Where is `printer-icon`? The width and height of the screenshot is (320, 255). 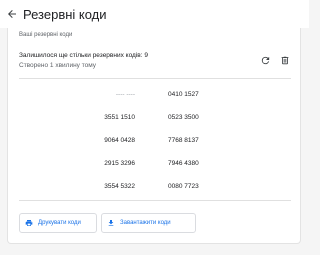 printer-icon is located at coordinates (29, 223).